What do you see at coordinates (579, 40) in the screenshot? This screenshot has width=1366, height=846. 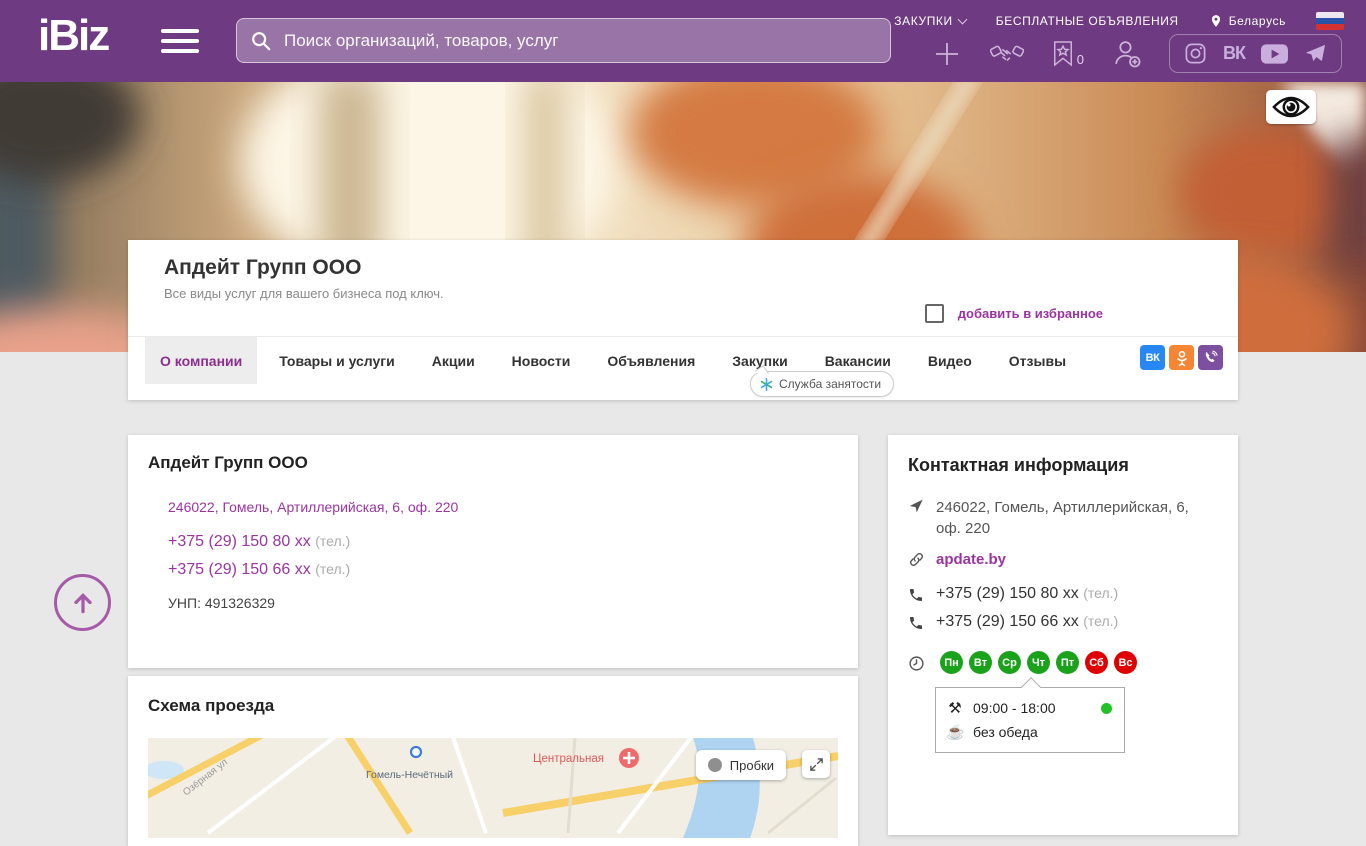 I see `search-input` at bounding box center [579, 40].